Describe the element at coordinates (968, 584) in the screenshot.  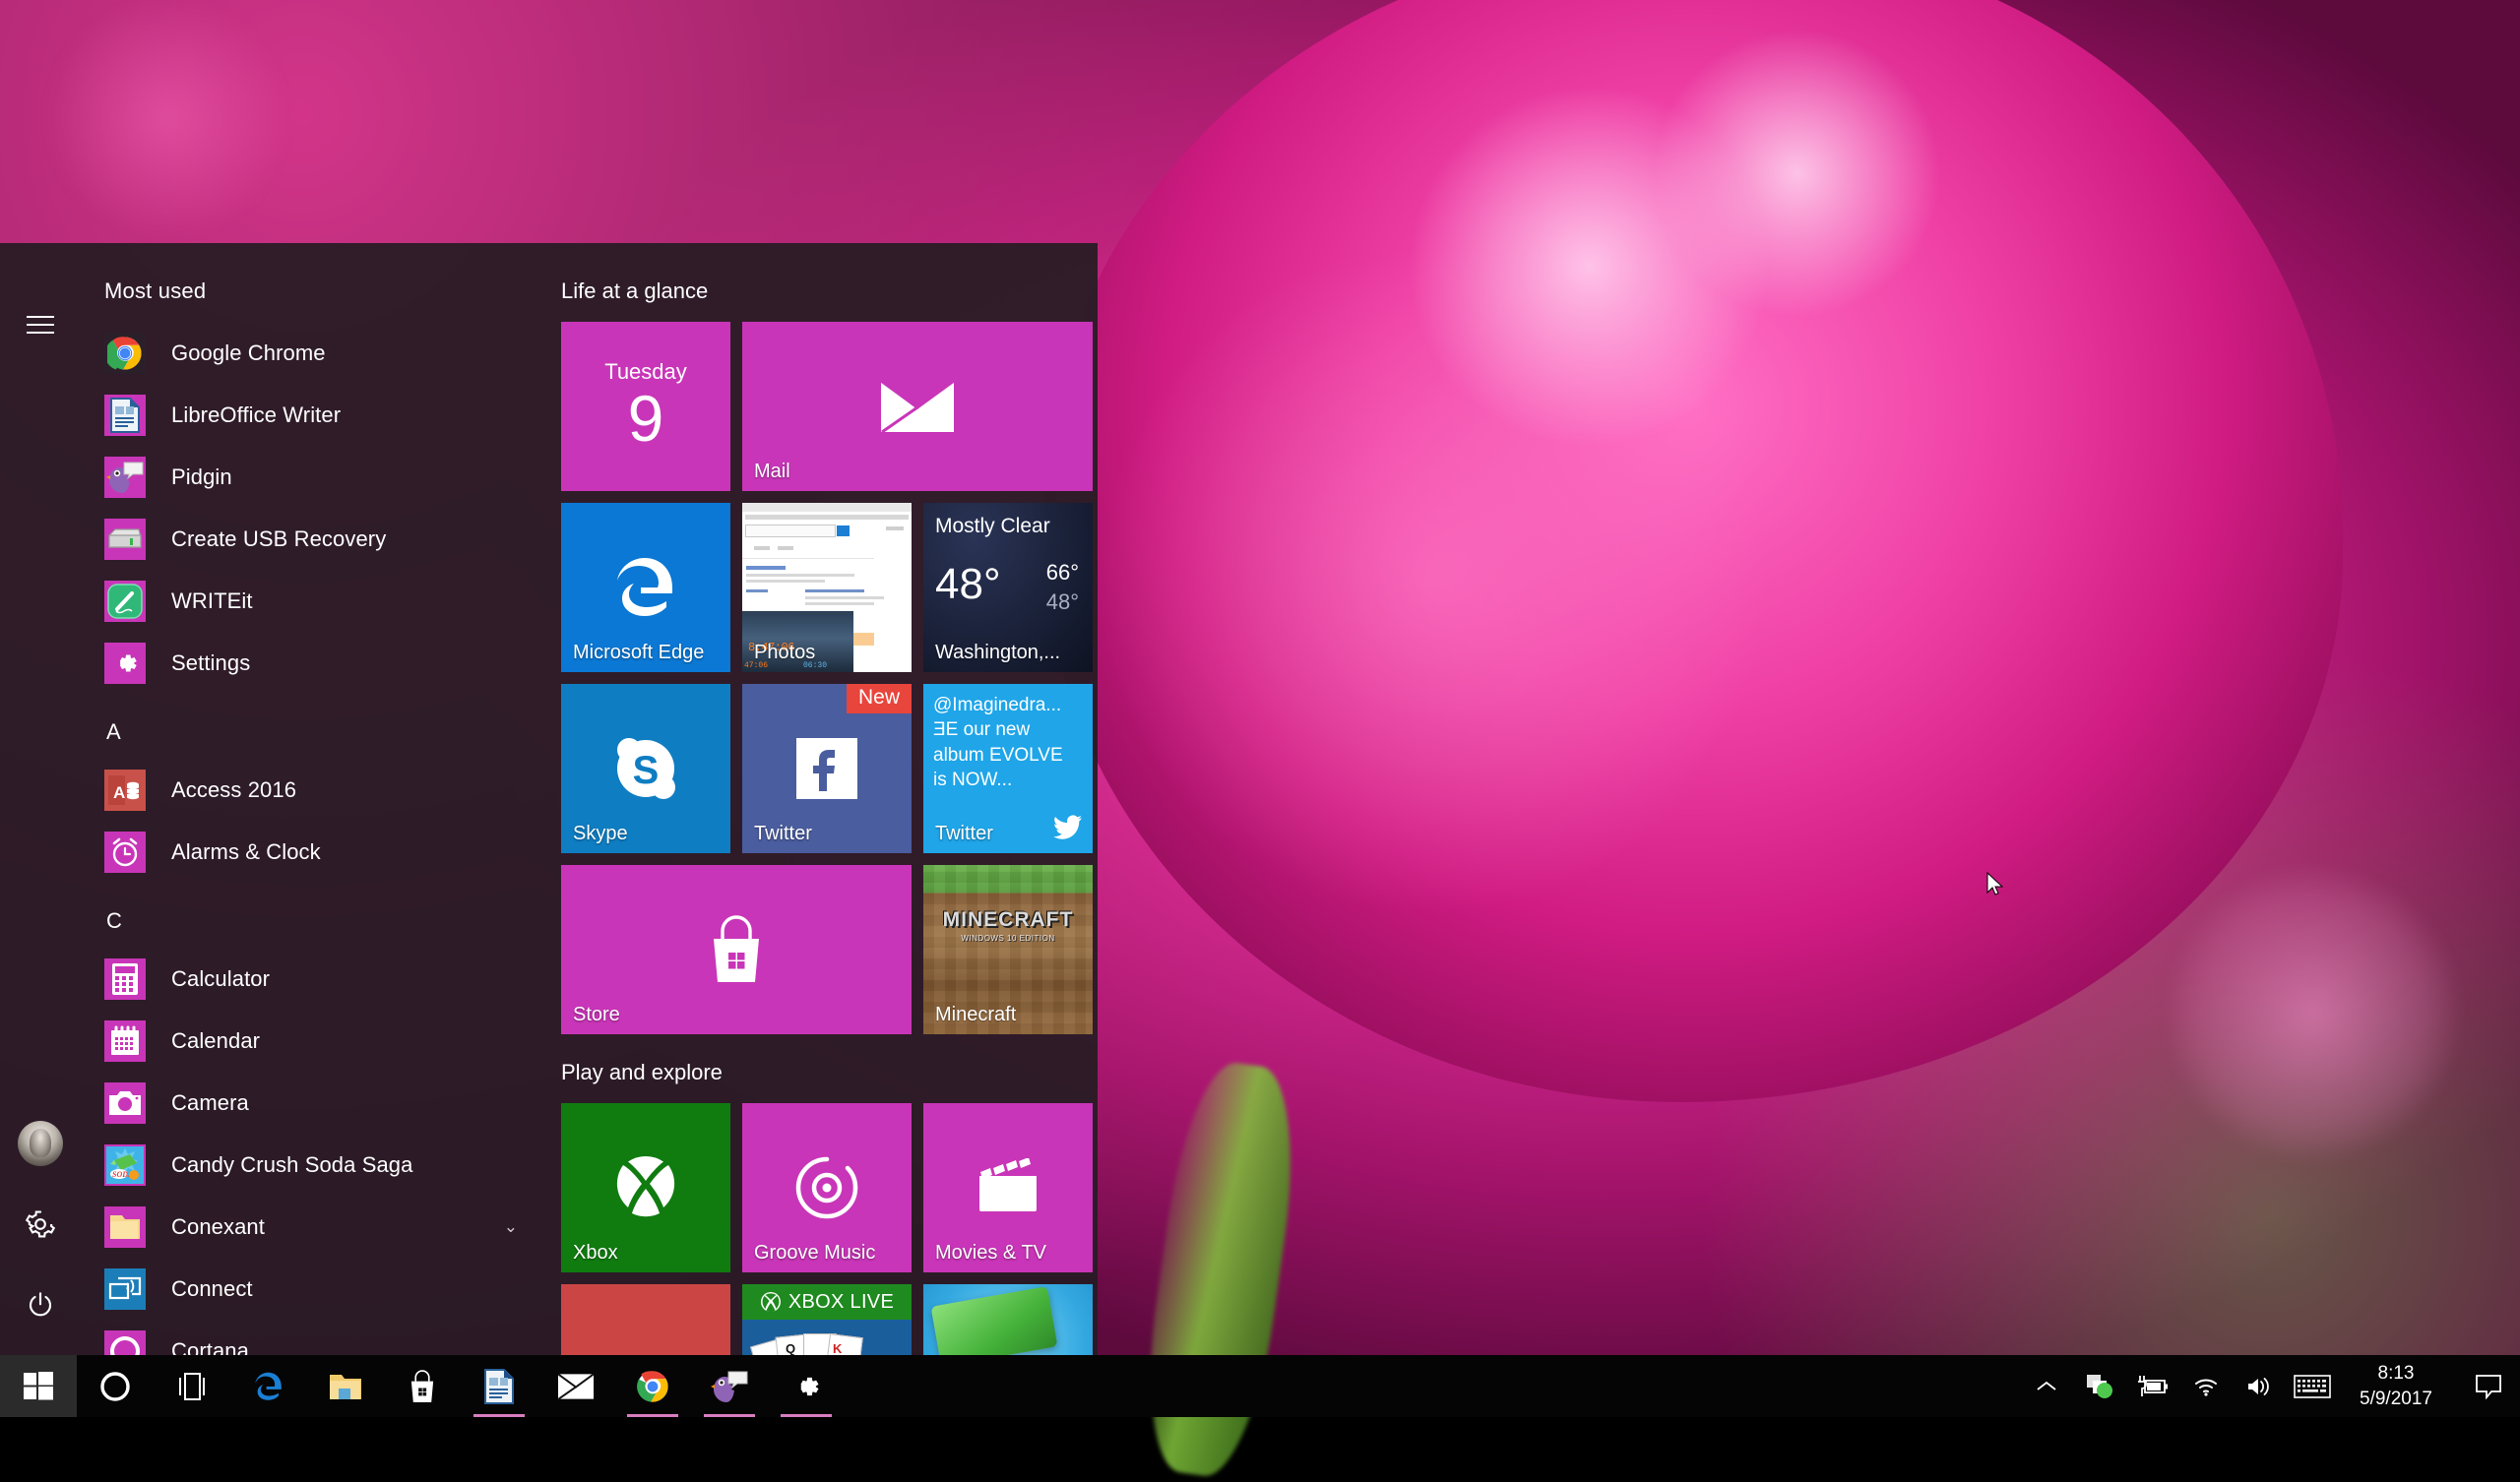
I see `weather-current-temp: 48°` at that location.